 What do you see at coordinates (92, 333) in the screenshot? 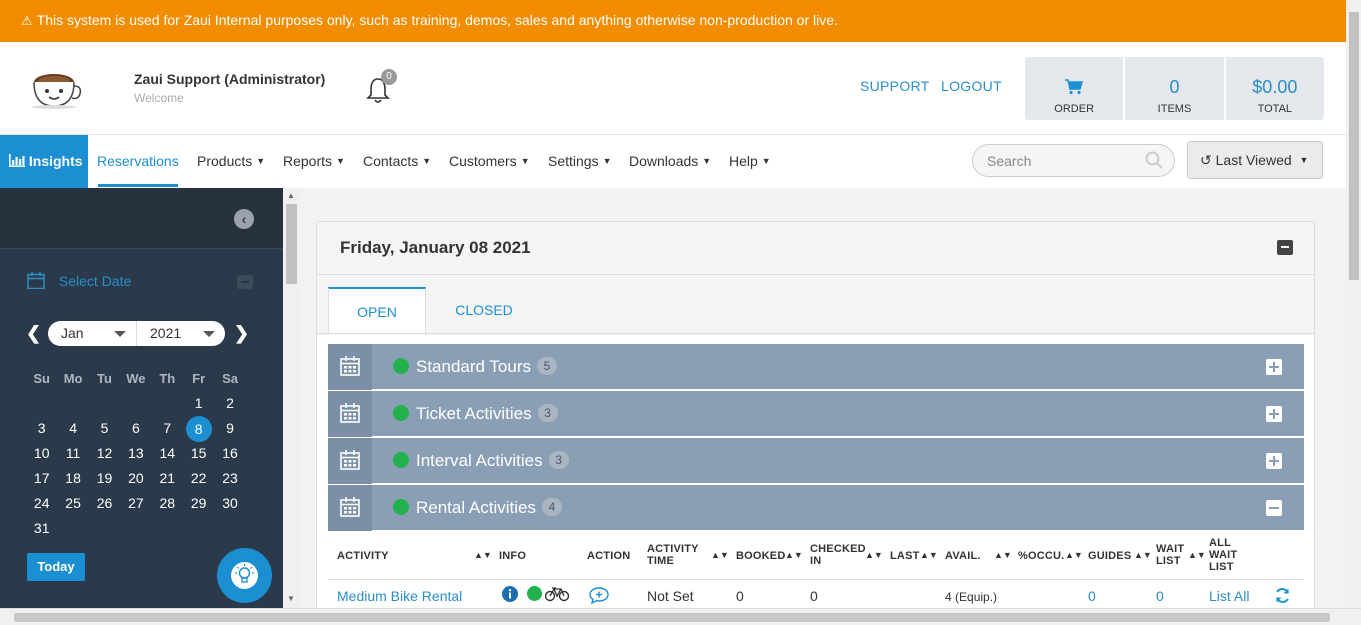
I see `month-select: Jan` at bounding box center [92, 333].